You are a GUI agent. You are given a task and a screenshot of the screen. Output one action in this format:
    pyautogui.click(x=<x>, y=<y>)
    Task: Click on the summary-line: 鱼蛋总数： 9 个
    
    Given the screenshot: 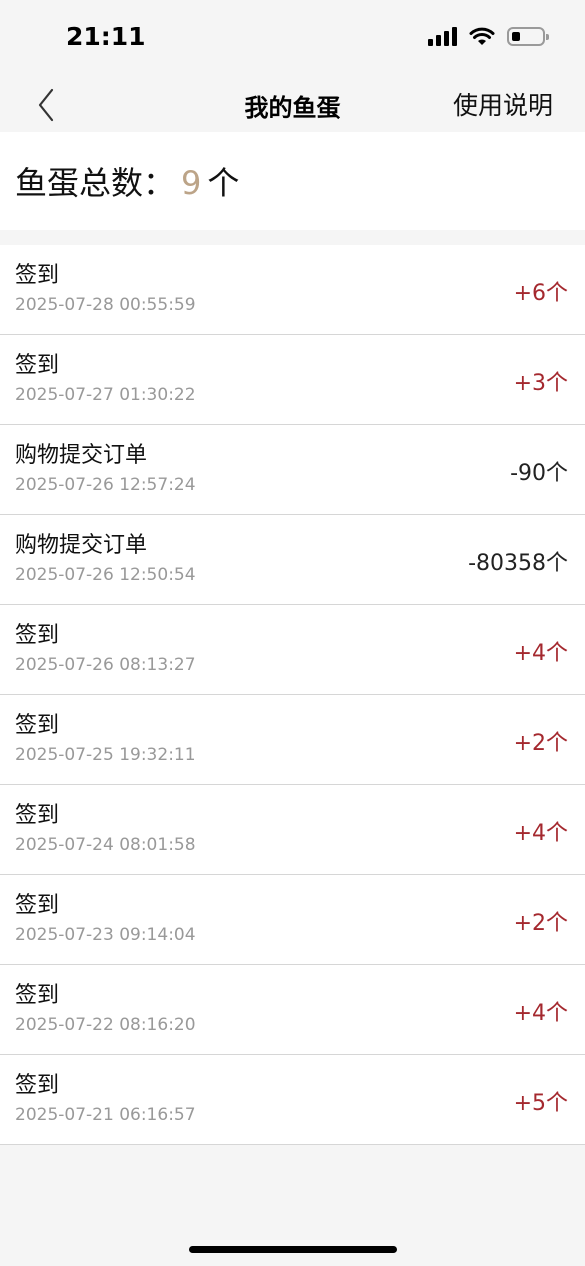 What is the action you would take?
    pyautogui.click(x=127, y=181)
    